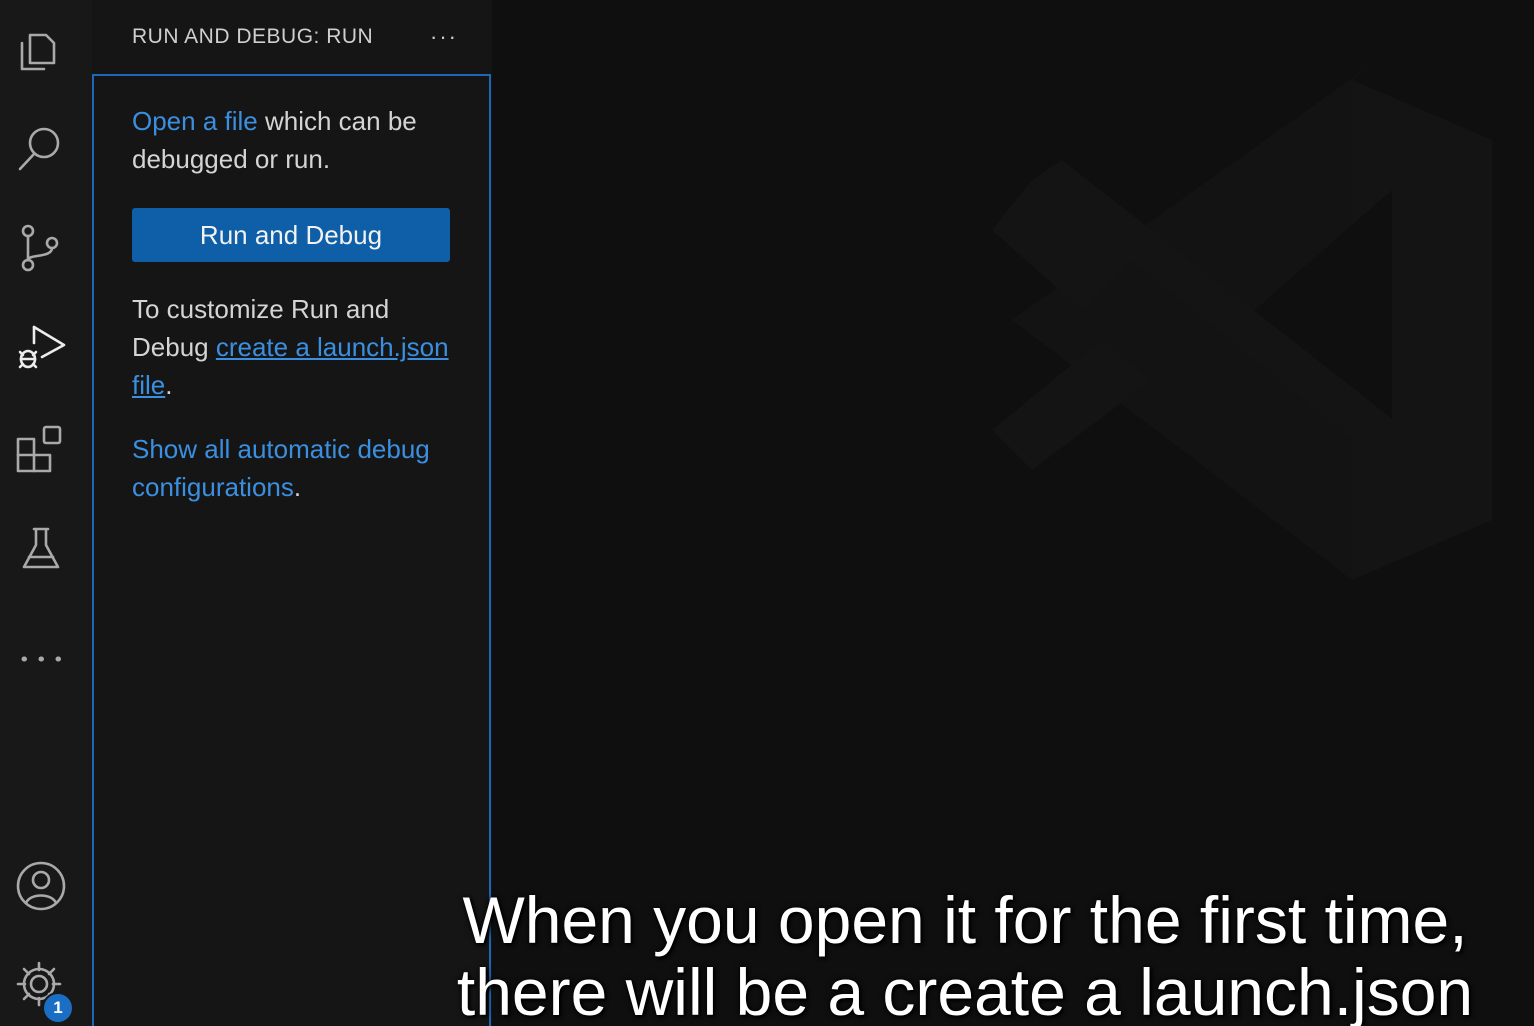 The image size is (1534, 1026). I want to click on files-icon, so click(38, 52).